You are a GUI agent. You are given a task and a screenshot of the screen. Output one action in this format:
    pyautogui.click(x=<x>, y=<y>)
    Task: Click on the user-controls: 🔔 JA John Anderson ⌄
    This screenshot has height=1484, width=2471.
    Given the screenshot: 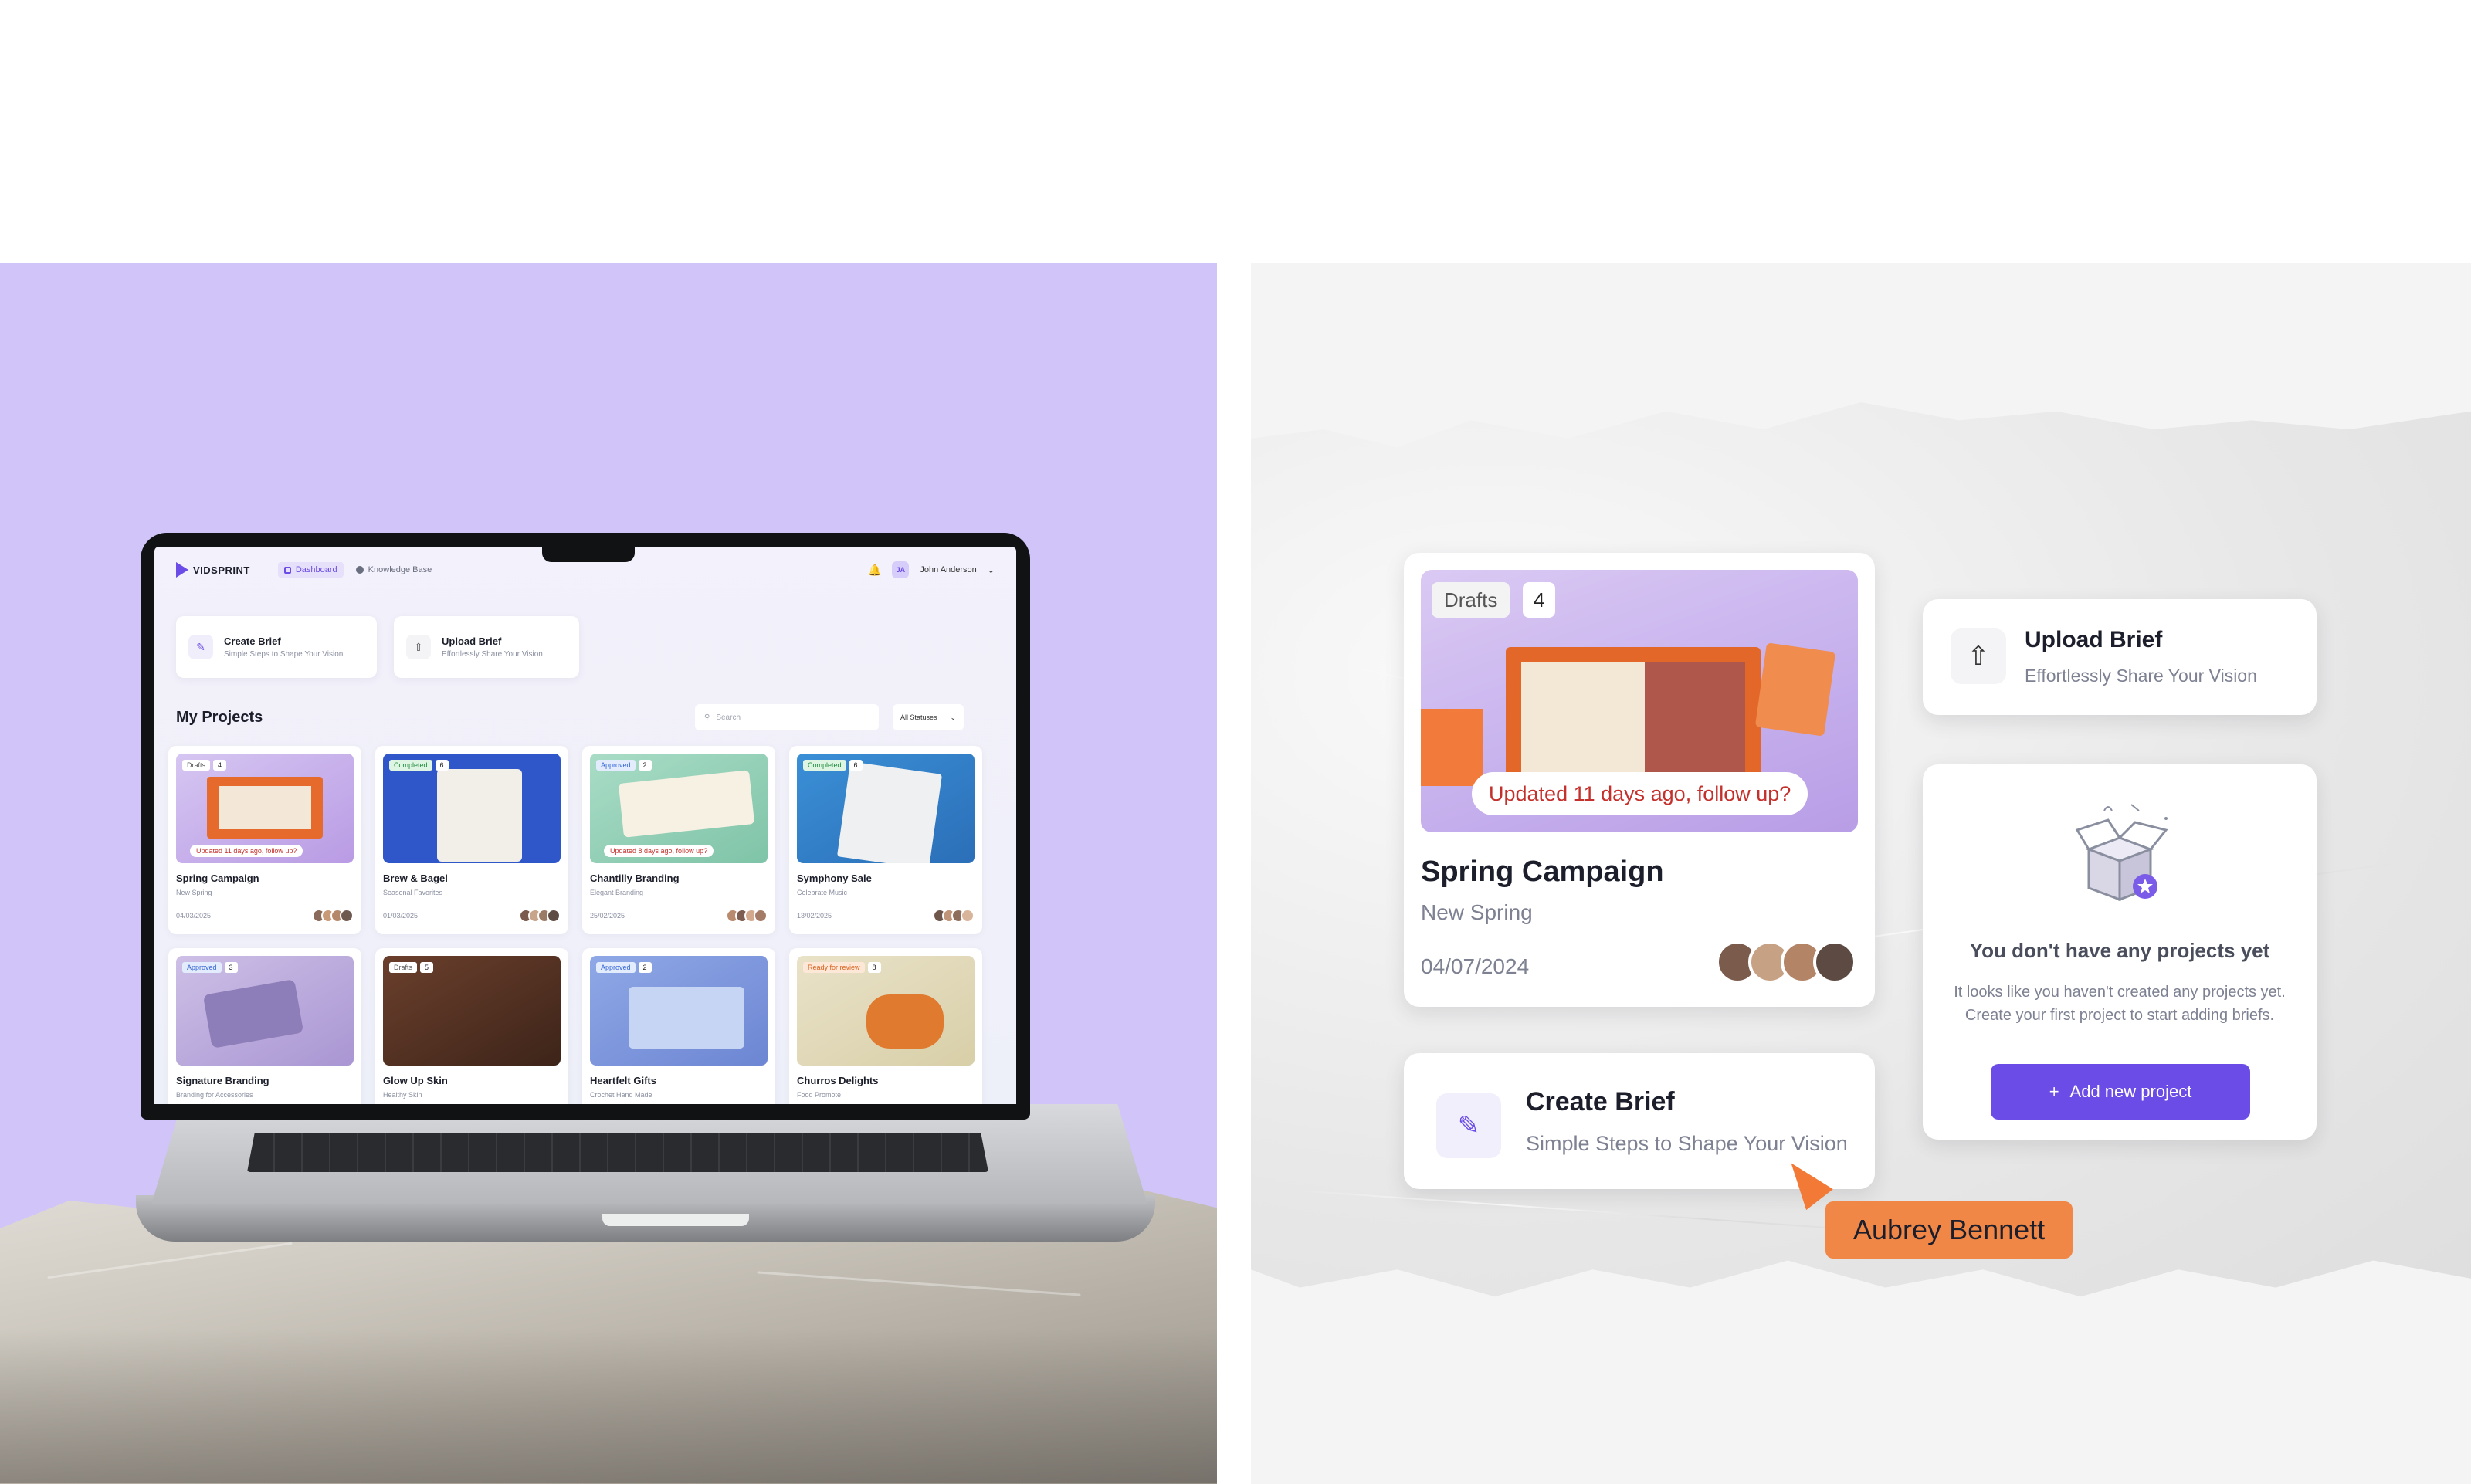 What is the action you would take?
    pyautogui.click(x=931, y=569)
    